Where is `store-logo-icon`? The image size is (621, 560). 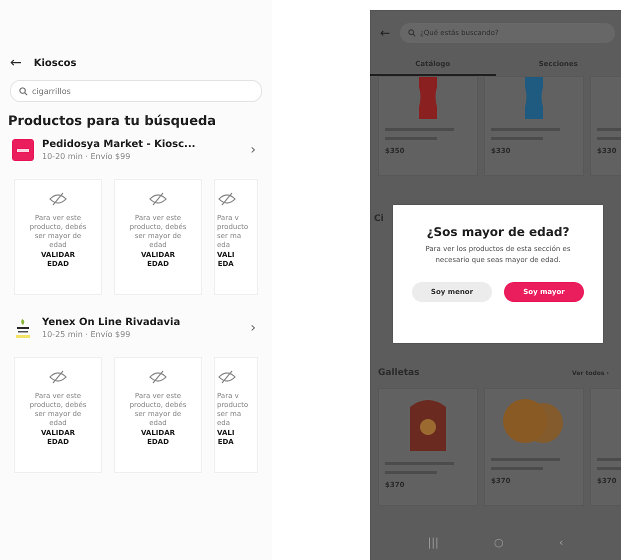
store-logo-icon is located at coordinates (23, 150).